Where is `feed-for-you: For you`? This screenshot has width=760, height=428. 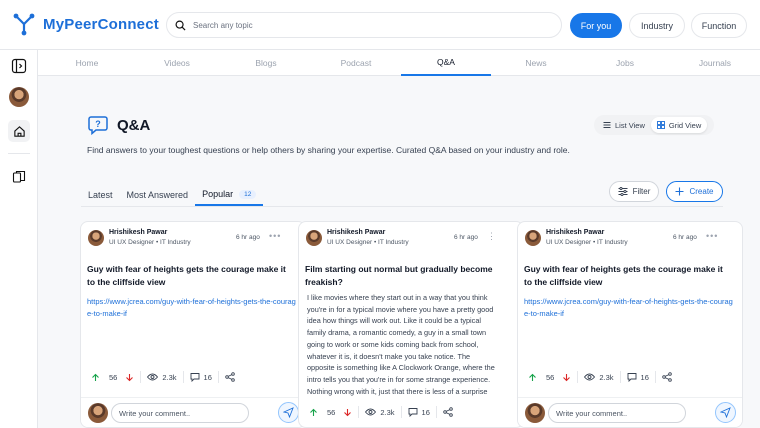
feed-for-you: For you is located at coordinates (596, 25).